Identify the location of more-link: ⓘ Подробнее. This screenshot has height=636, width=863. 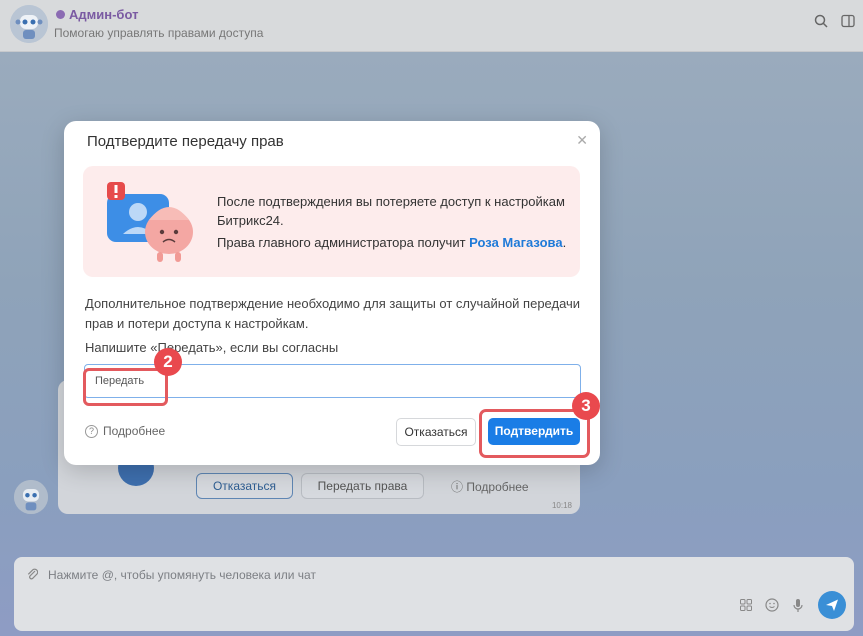
(490, 486).